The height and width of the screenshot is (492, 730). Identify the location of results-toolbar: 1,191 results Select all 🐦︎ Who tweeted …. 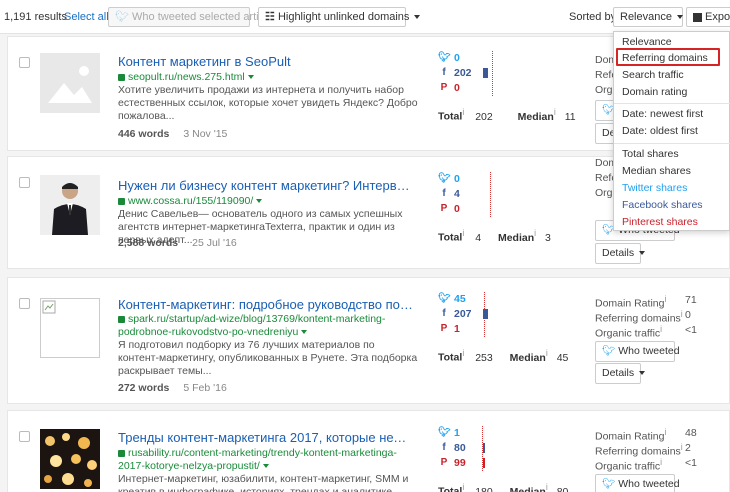
(365, 17).